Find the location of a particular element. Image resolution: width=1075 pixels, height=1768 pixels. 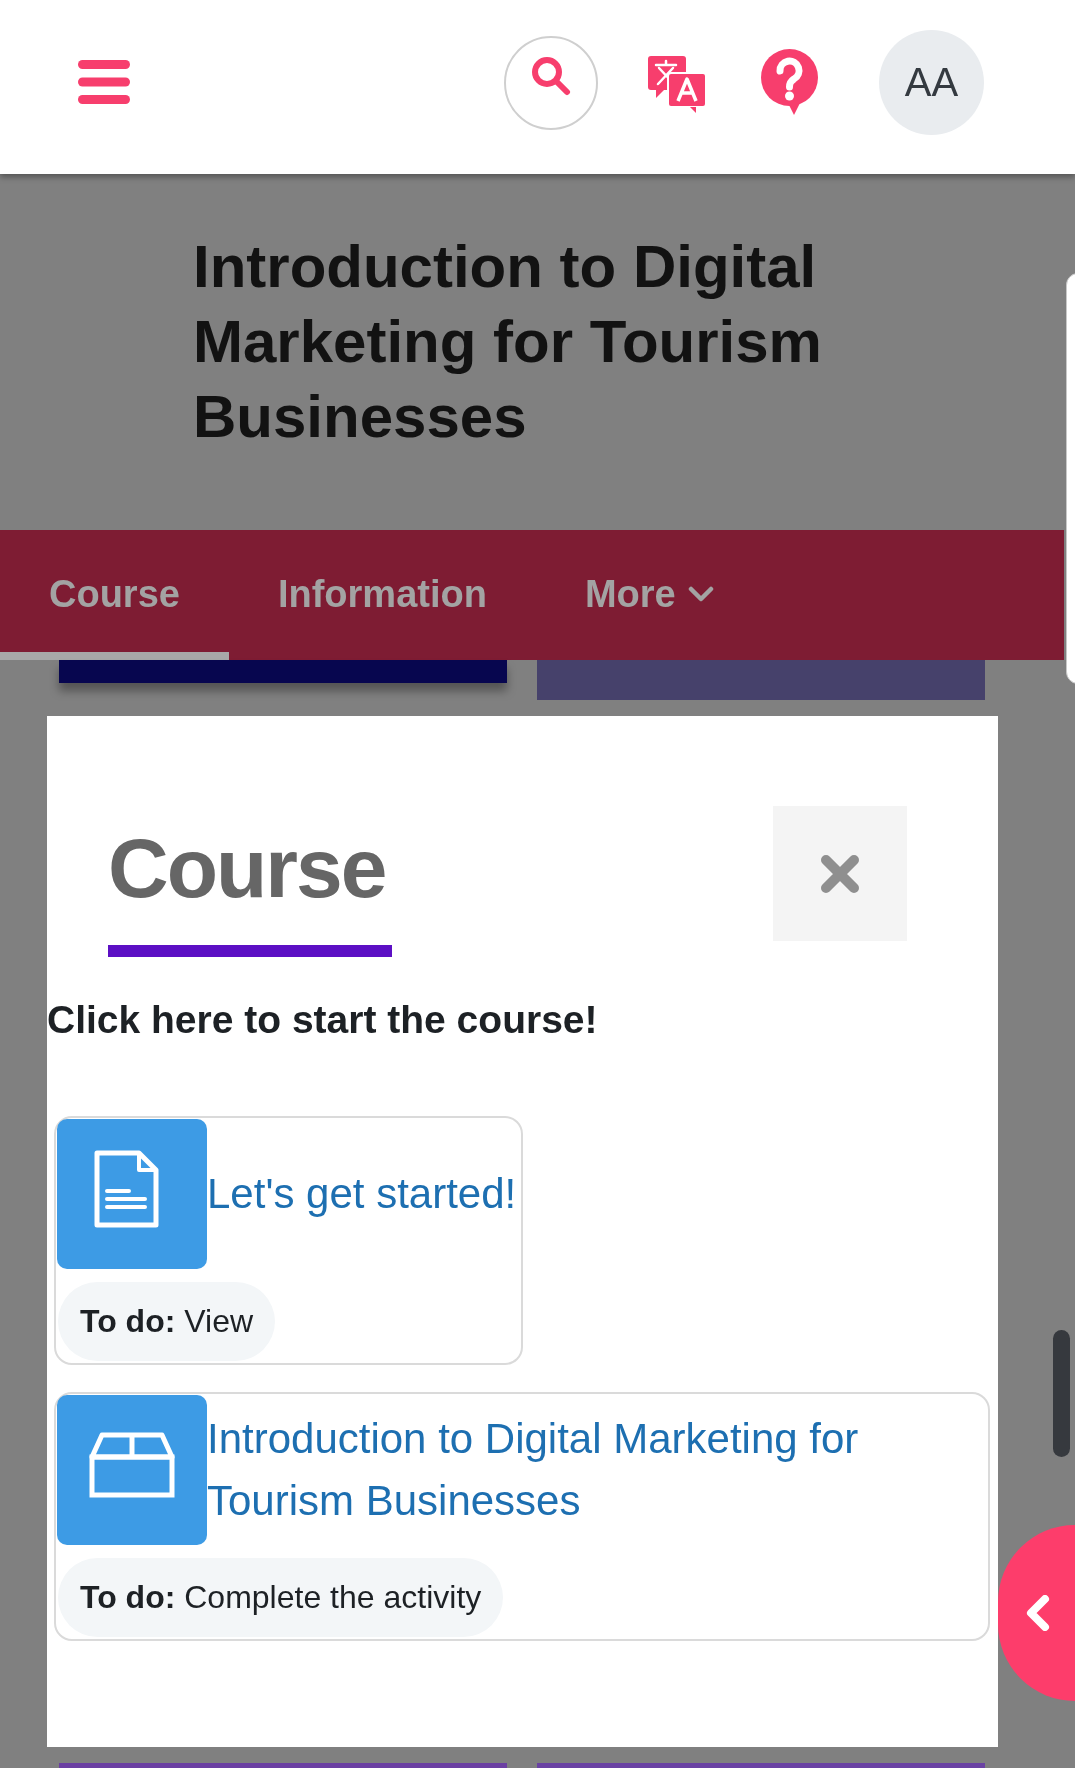

close-button is located at coordinates (840, 873).